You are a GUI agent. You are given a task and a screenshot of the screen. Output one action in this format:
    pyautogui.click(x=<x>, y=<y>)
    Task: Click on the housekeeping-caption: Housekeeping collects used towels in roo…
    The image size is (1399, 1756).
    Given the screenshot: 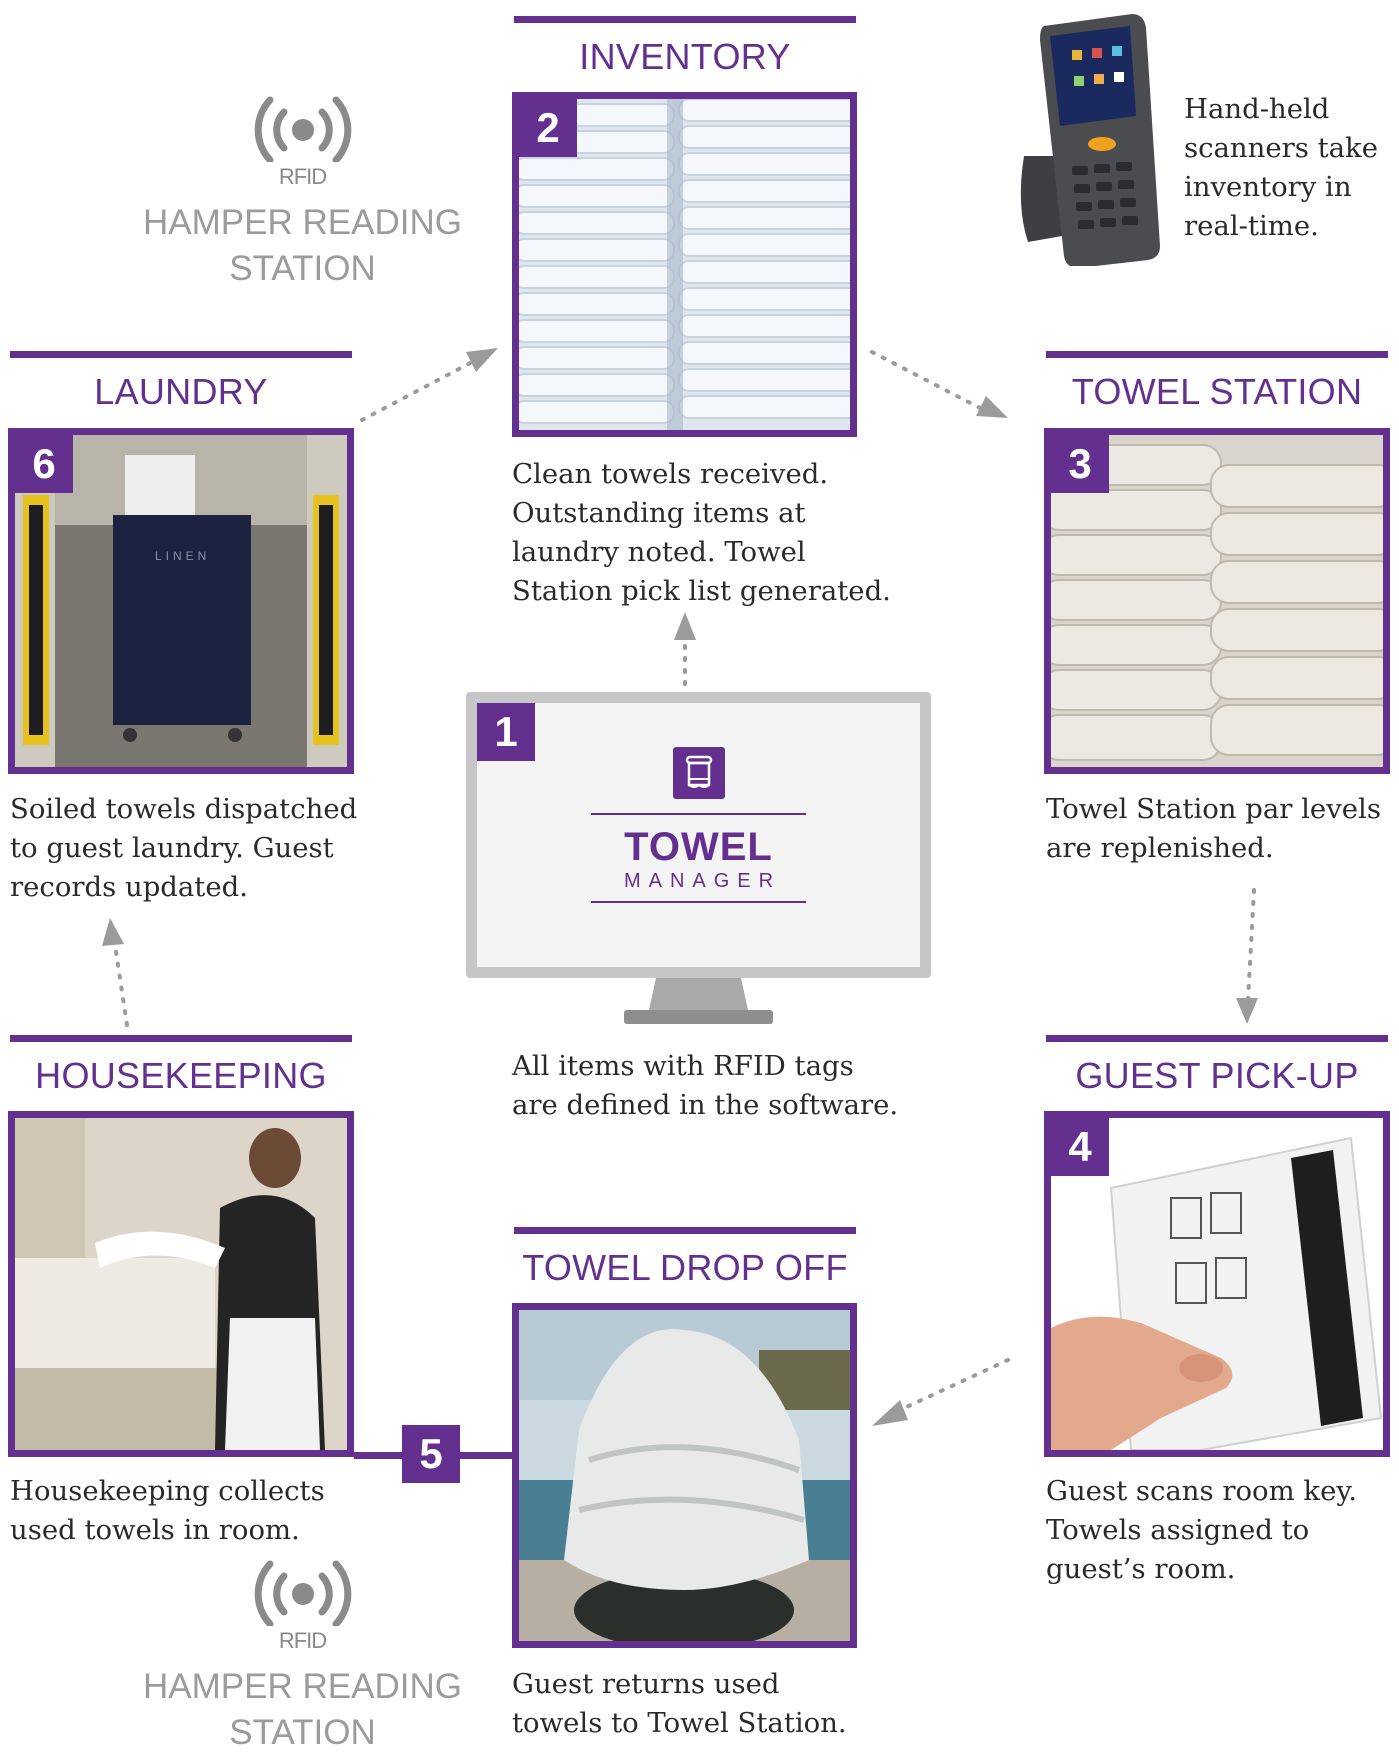 What is the action you would take?
    pyautogui.click(x=167, y=1510)
    